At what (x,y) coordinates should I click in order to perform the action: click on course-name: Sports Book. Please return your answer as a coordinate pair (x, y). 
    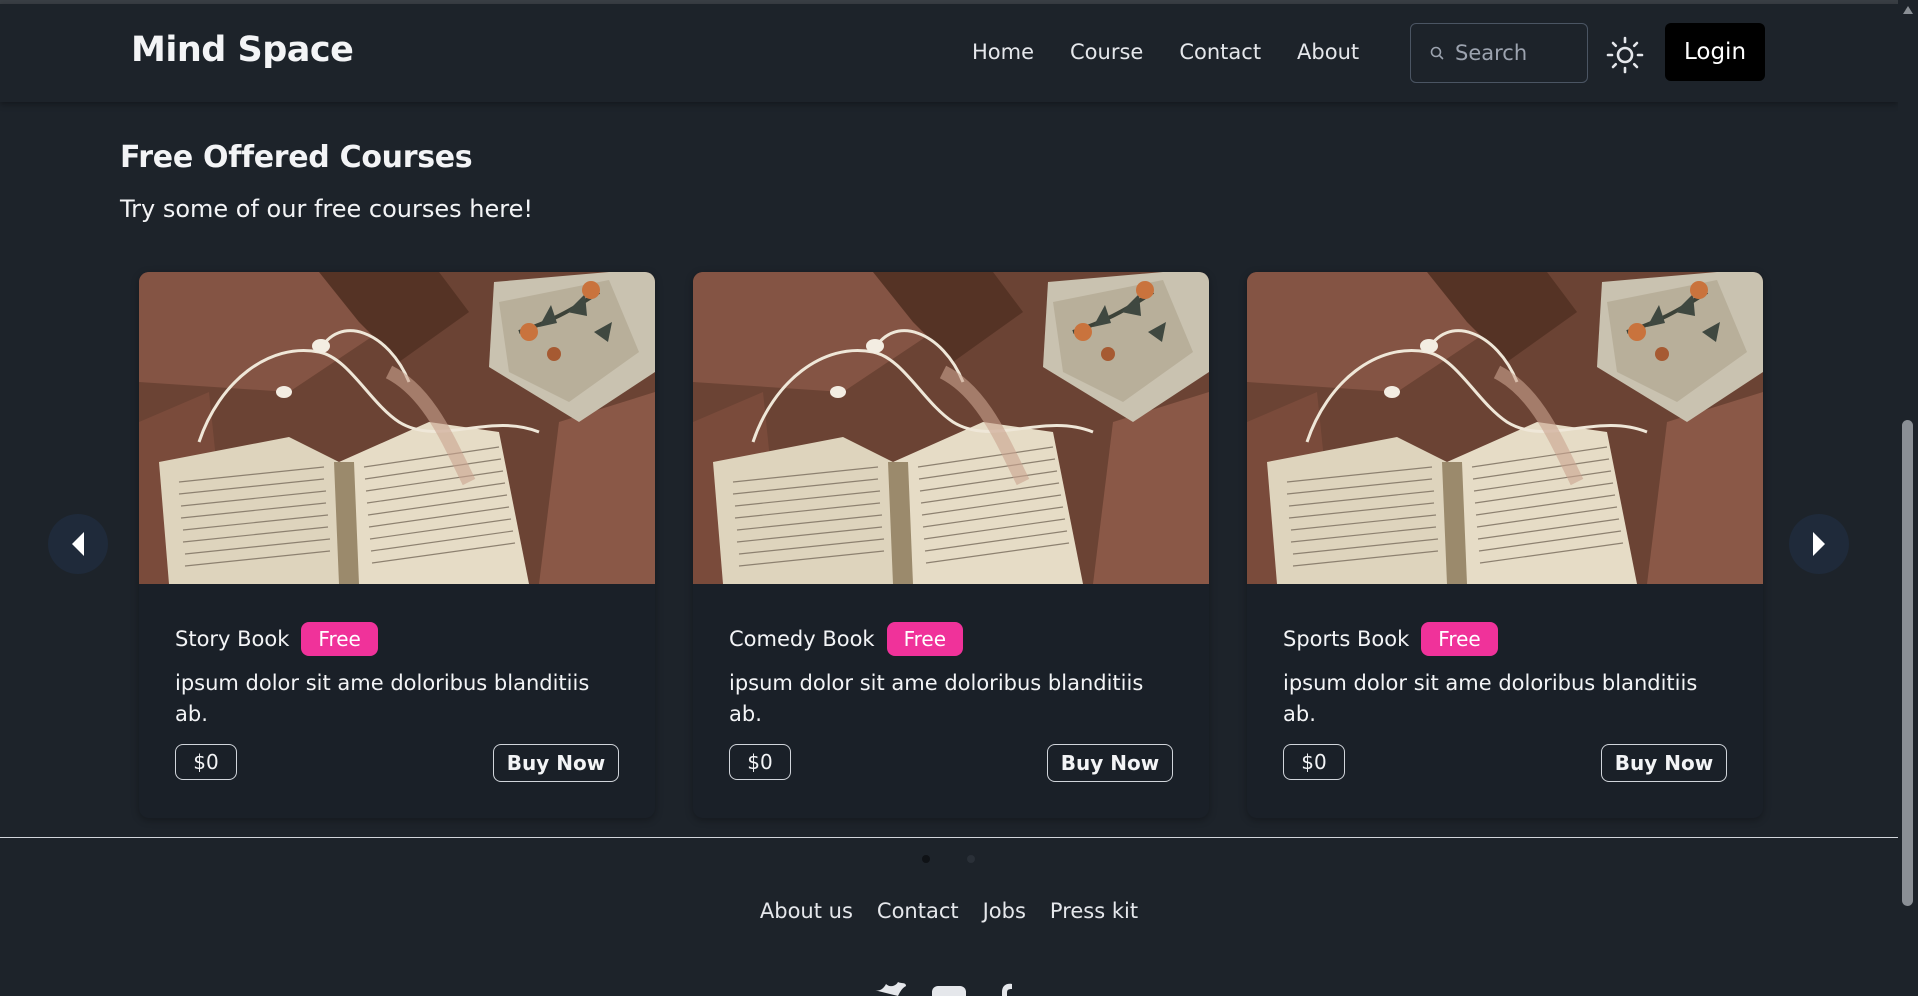
    Looking at the image, I should click on (1346, 639).